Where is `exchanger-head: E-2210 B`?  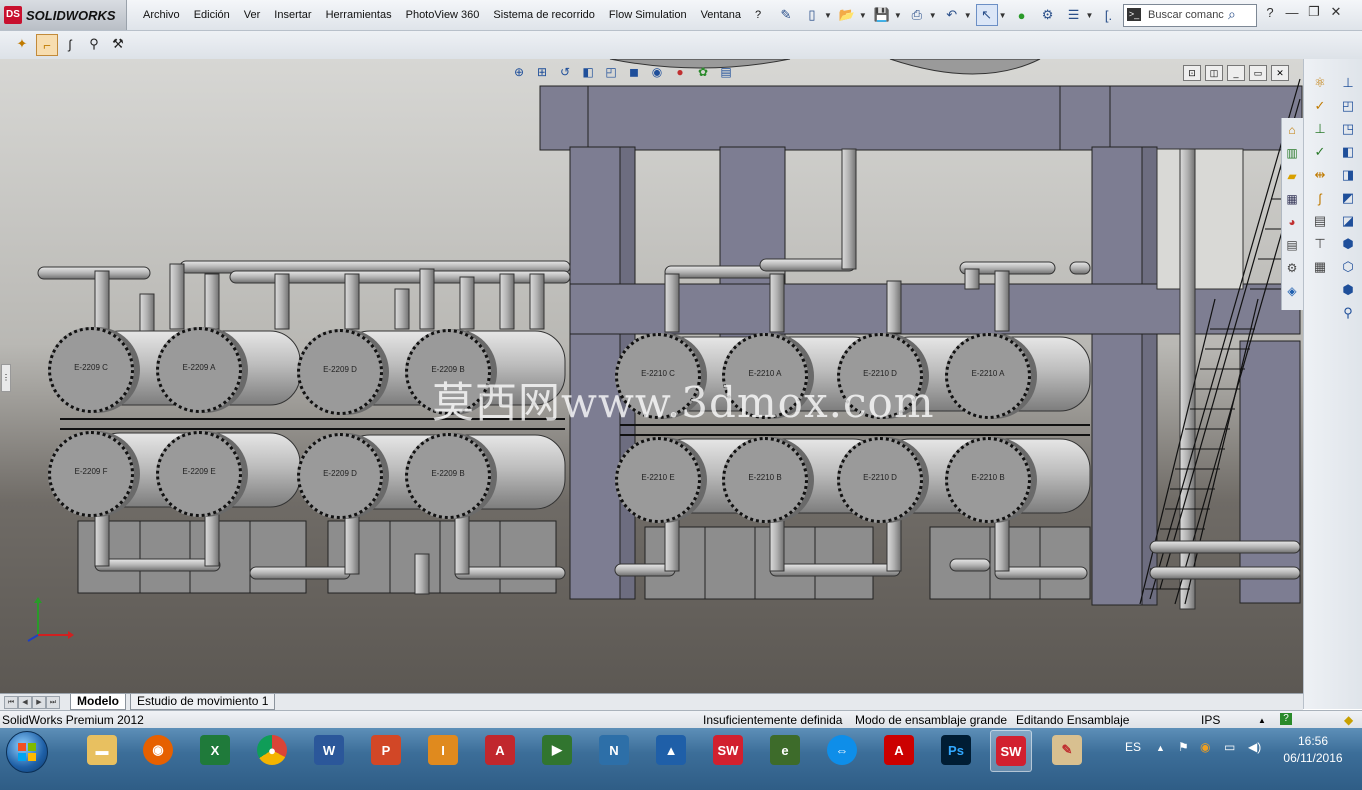 exchanger-head: E-2210 B is located at coordinates (765, 480).